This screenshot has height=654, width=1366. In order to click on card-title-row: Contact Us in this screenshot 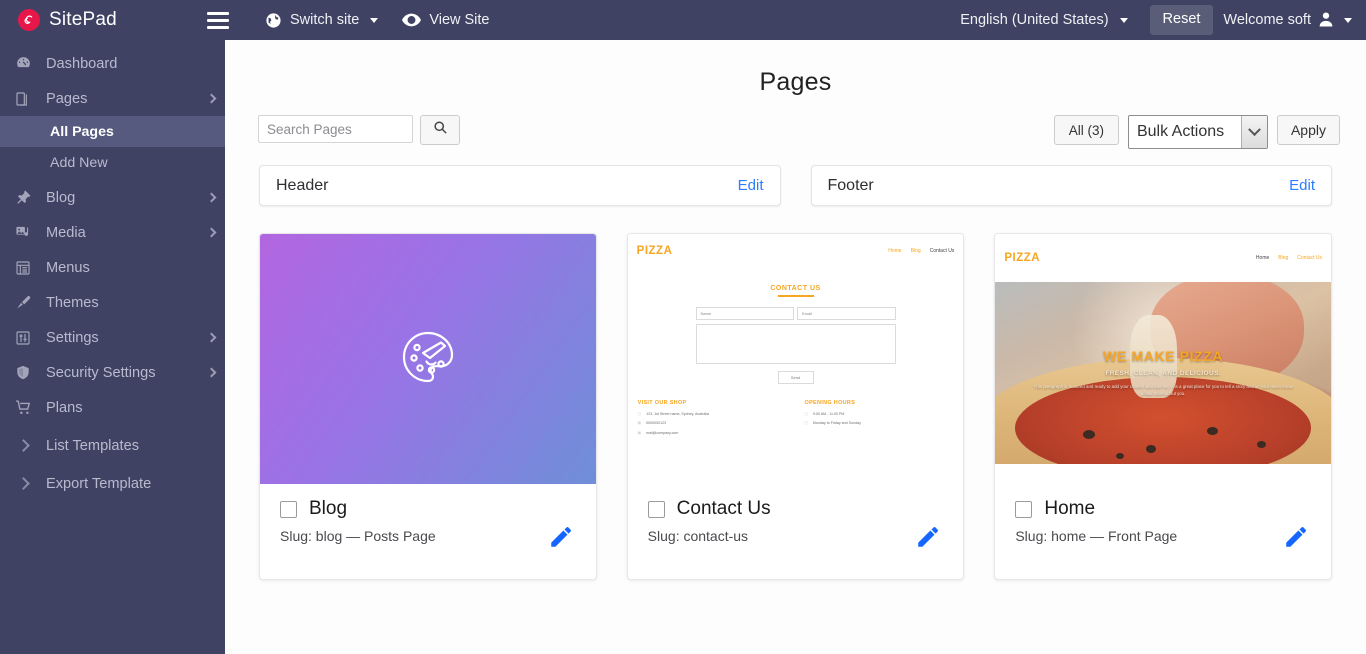, I will do `click(795, 509)`.